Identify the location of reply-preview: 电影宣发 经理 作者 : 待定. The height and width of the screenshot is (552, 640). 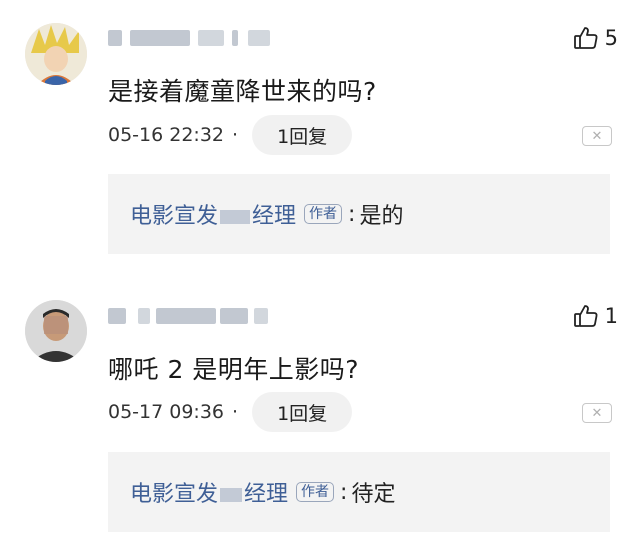
(359, 492).